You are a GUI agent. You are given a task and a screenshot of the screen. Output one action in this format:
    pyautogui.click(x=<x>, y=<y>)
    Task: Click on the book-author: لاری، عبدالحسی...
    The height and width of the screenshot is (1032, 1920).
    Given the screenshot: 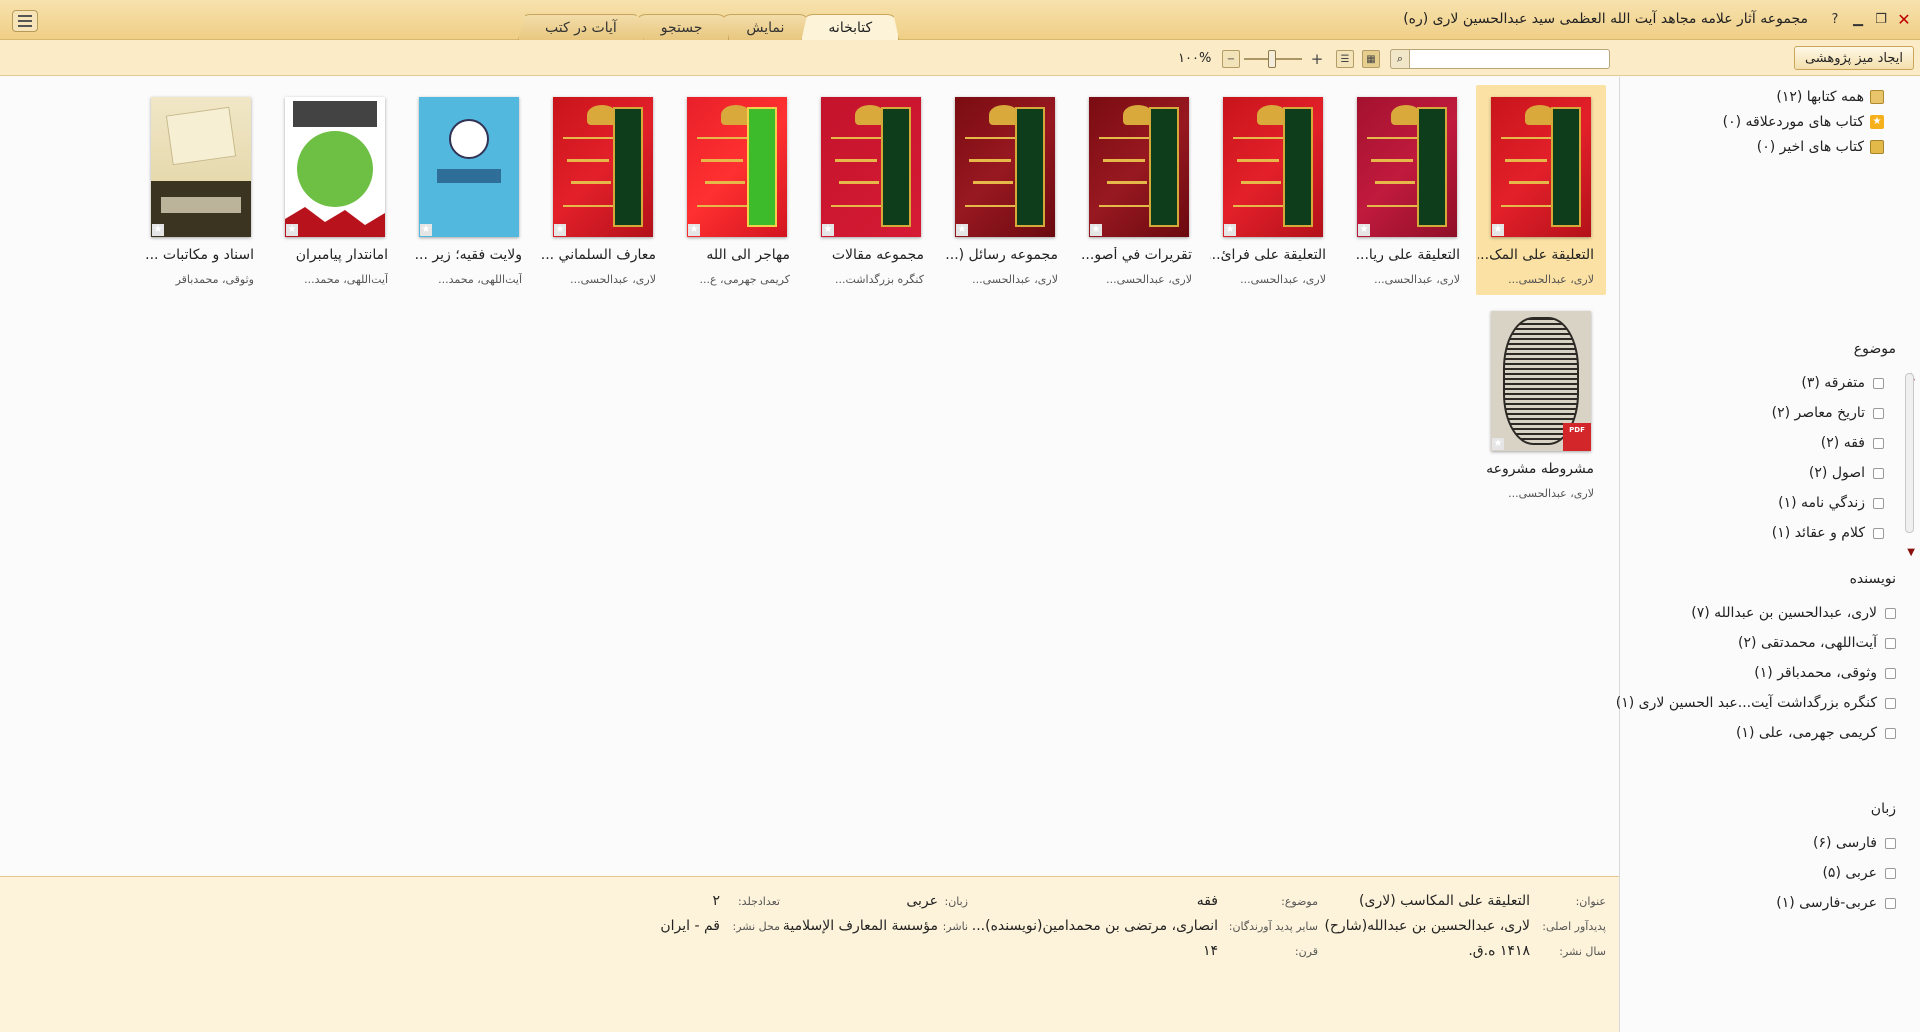 What is the action you would take?
    pyautogui.click(x=1015, y=279)
    